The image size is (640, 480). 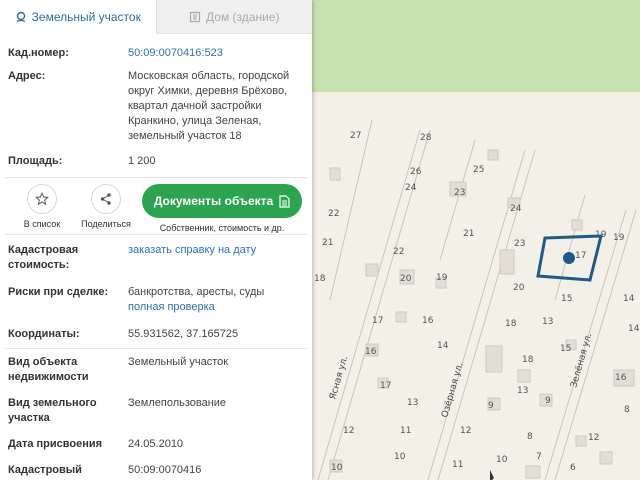 I want to click on address-line: квартал дачной застройки, so click(x=195, y=106).